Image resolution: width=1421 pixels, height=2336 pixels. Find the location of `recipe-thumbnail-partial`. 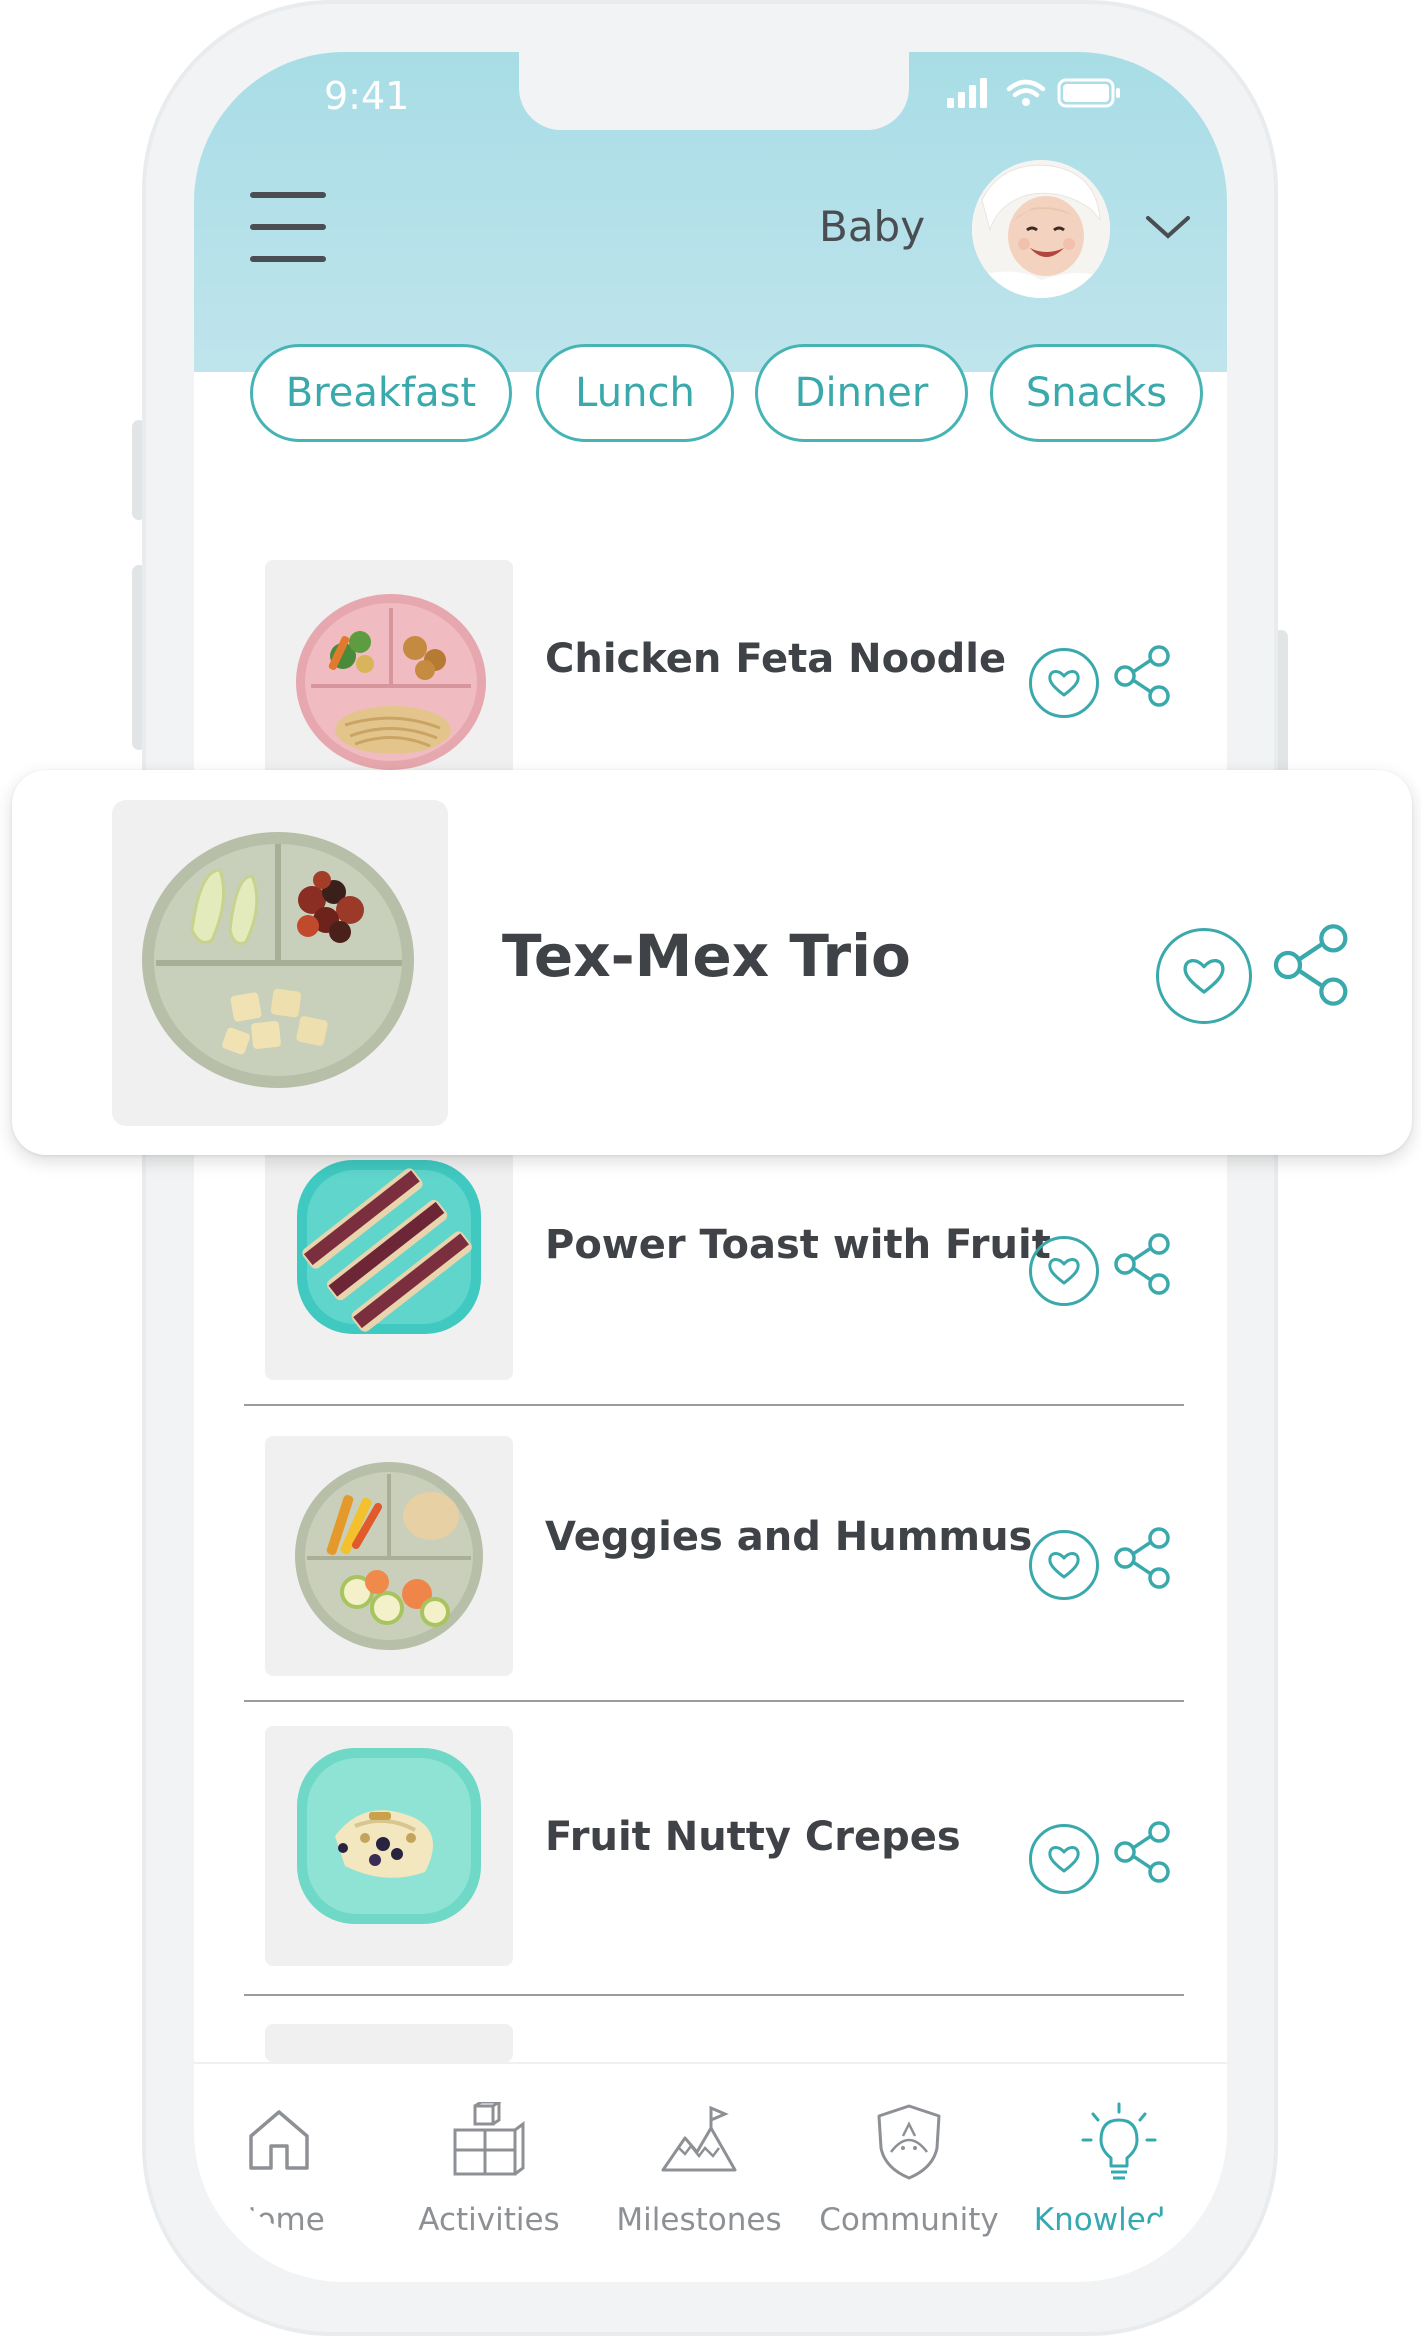

recipe-thumbnail-partial is located at coordinates (389, 2043).